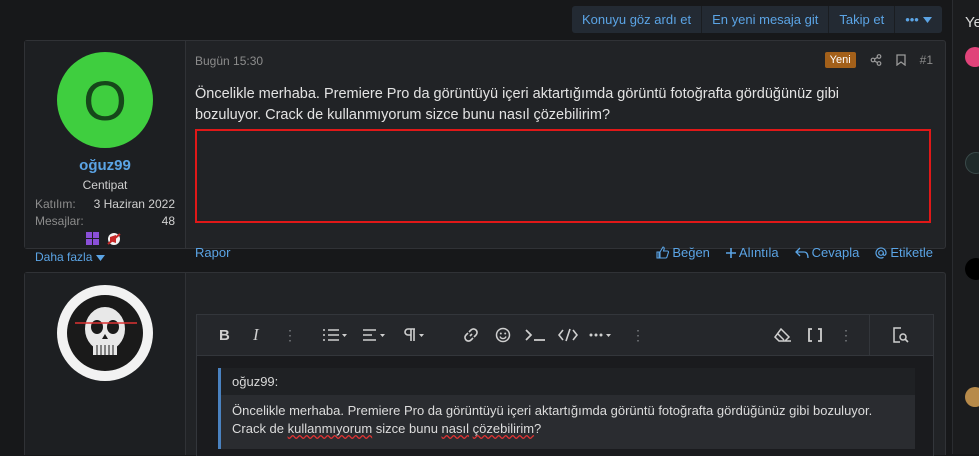 The width and height of the screenshot is (979, 456). I want to click on messages-stat: Mesajlar: 48, so click(105, 221).